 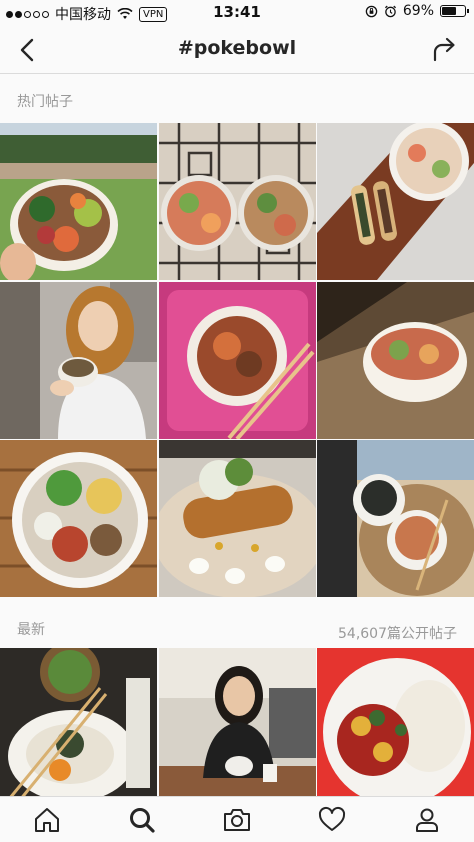 I want to click on profile-icon, so click(x=426, y=820).